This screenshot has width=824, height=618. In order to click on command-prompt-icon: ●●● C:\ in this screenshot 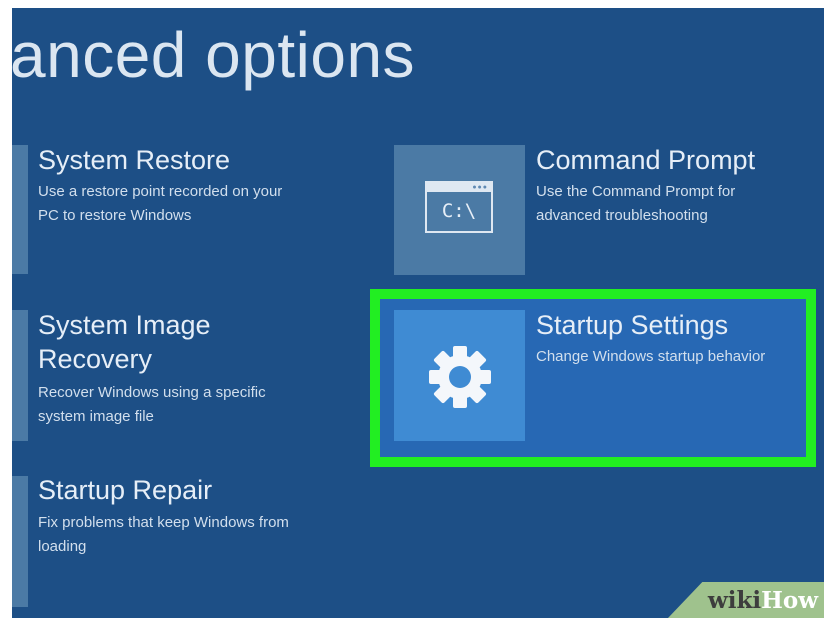, I will do `click(459, 207)`.